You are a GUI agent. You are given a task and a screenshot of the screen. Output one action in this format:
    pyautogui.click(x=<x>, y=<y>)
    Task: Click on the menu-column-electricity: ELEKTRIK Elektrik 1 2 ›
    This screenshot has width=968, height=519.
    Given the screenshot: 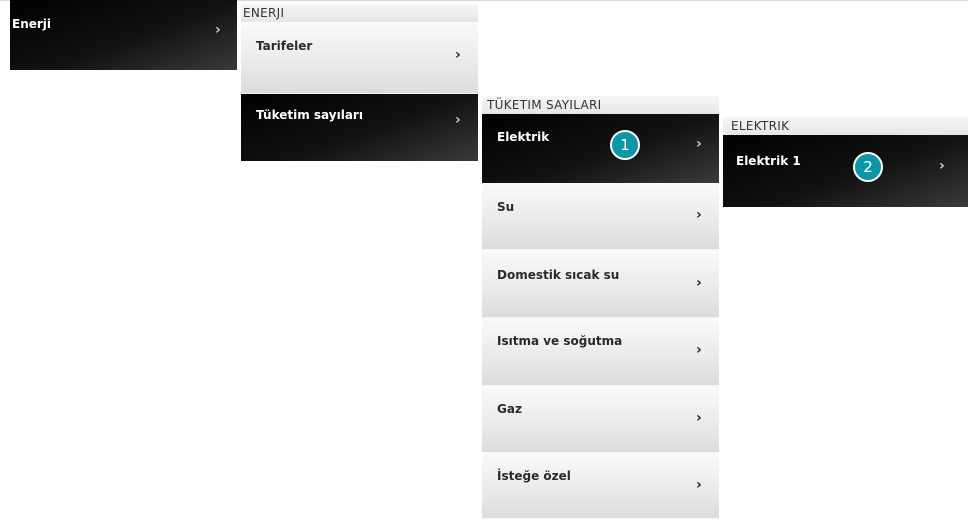 What is the action you would take?
    pyautogui.click(x=845, y=162)
    